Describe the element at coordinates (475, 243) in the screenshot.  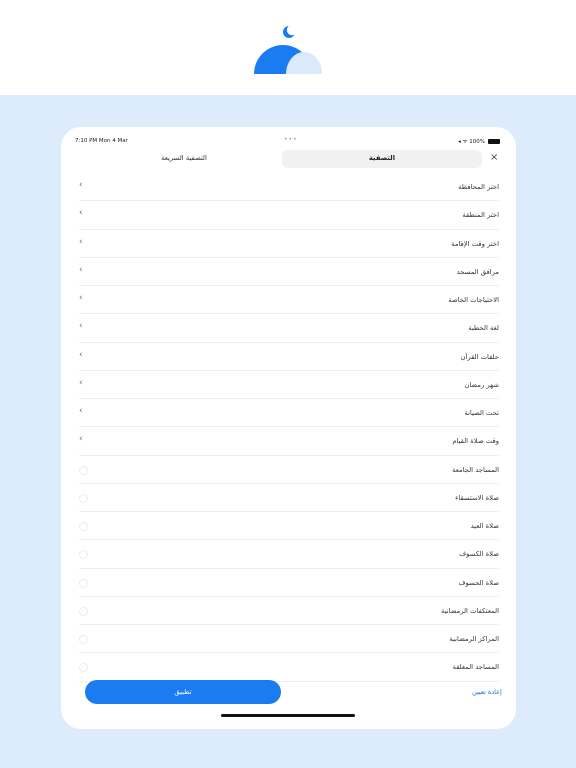
I see `filter-row-label: اختر وقت الإقامة` at that location.